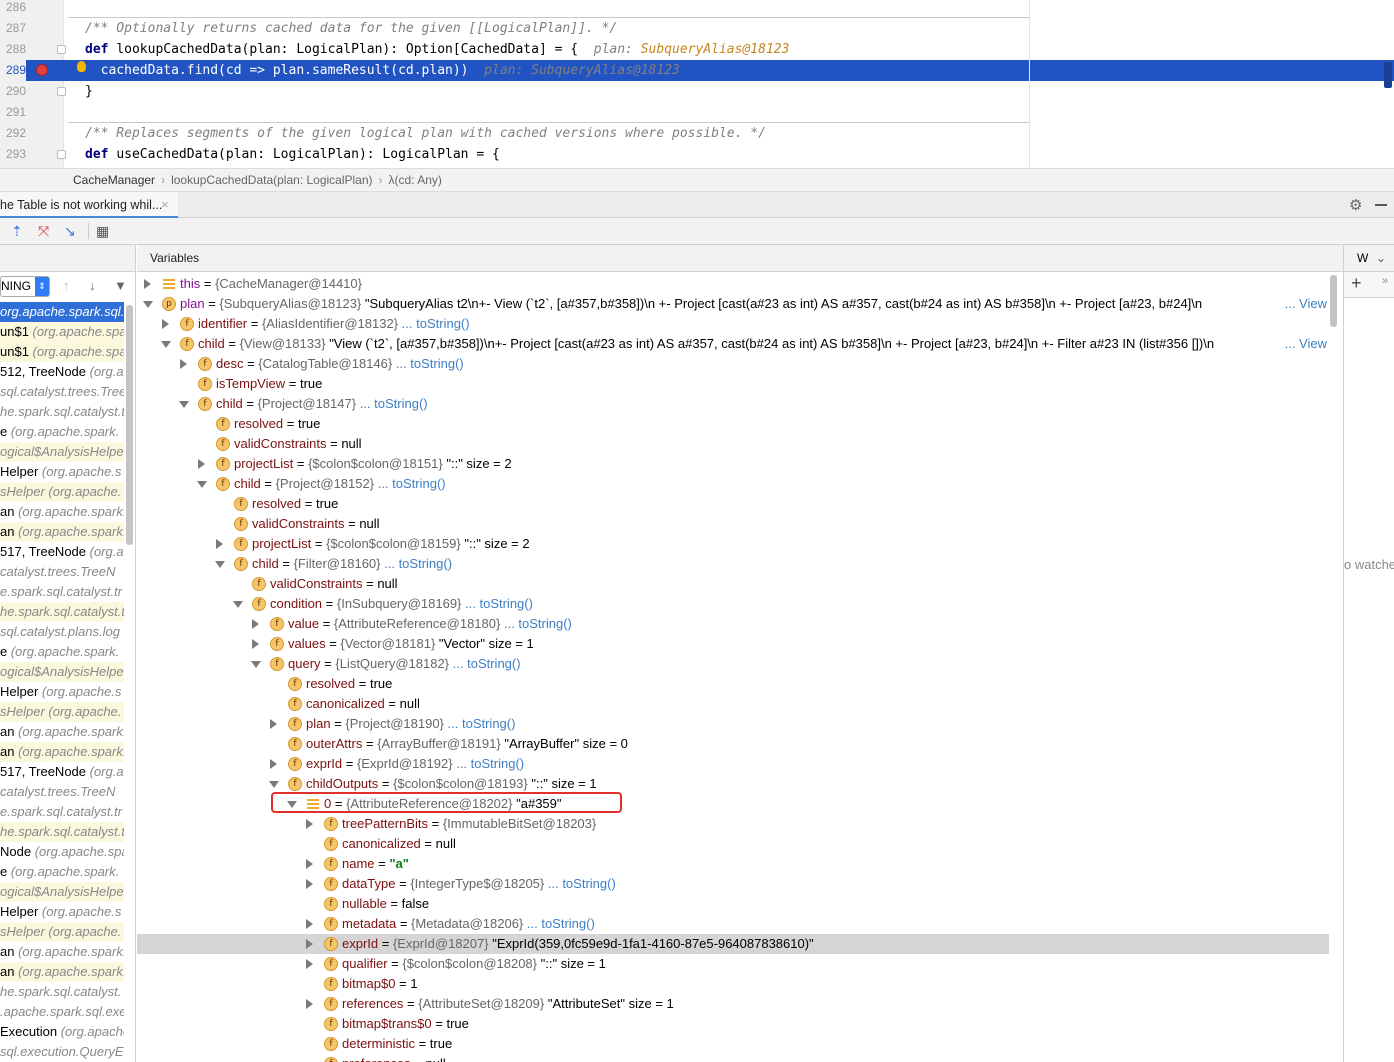 This screenshot has height=1062, width=1394. What do you see at coordinates (17, 231) in the screenshot?
I see `step-out-icon: ⇡` at bounding box center [17, 231].